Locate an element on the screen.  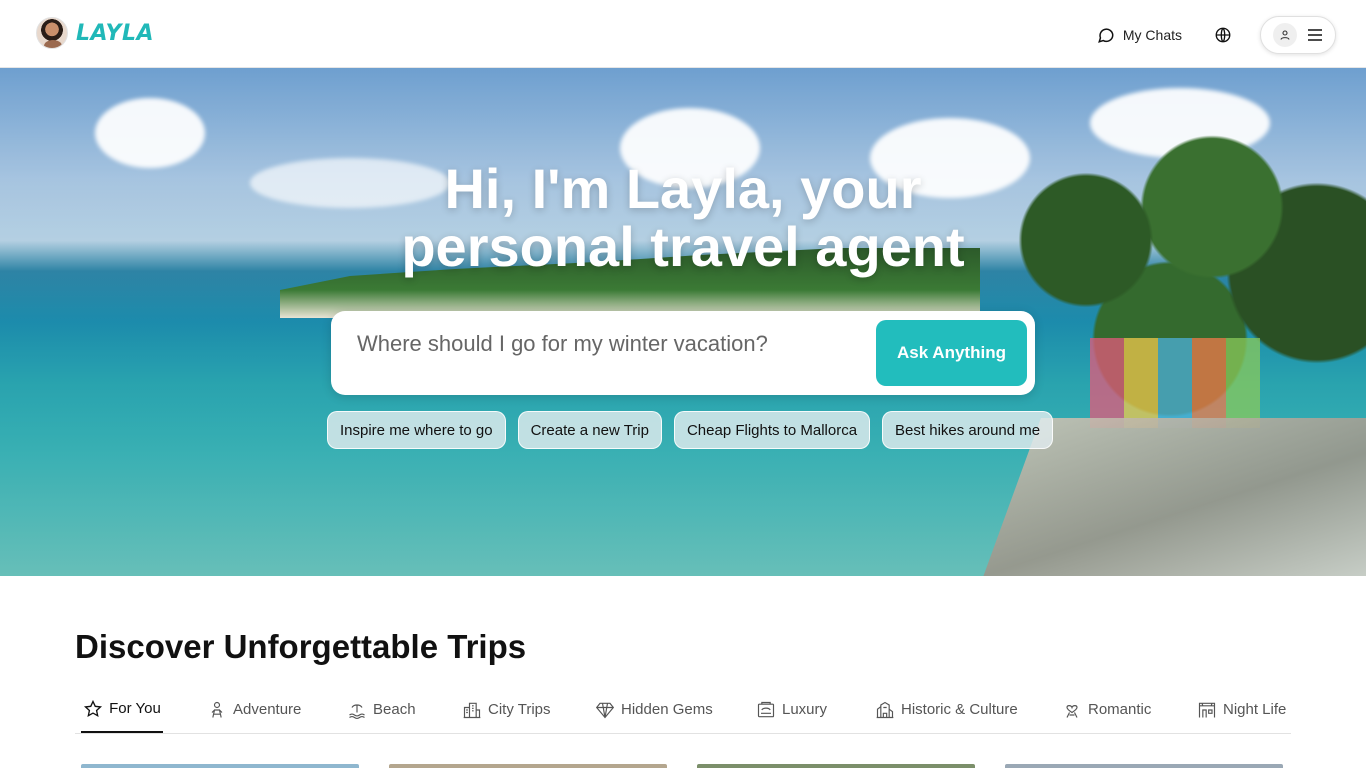
tab-label: Romantic is located at coordinates (1120, 709).